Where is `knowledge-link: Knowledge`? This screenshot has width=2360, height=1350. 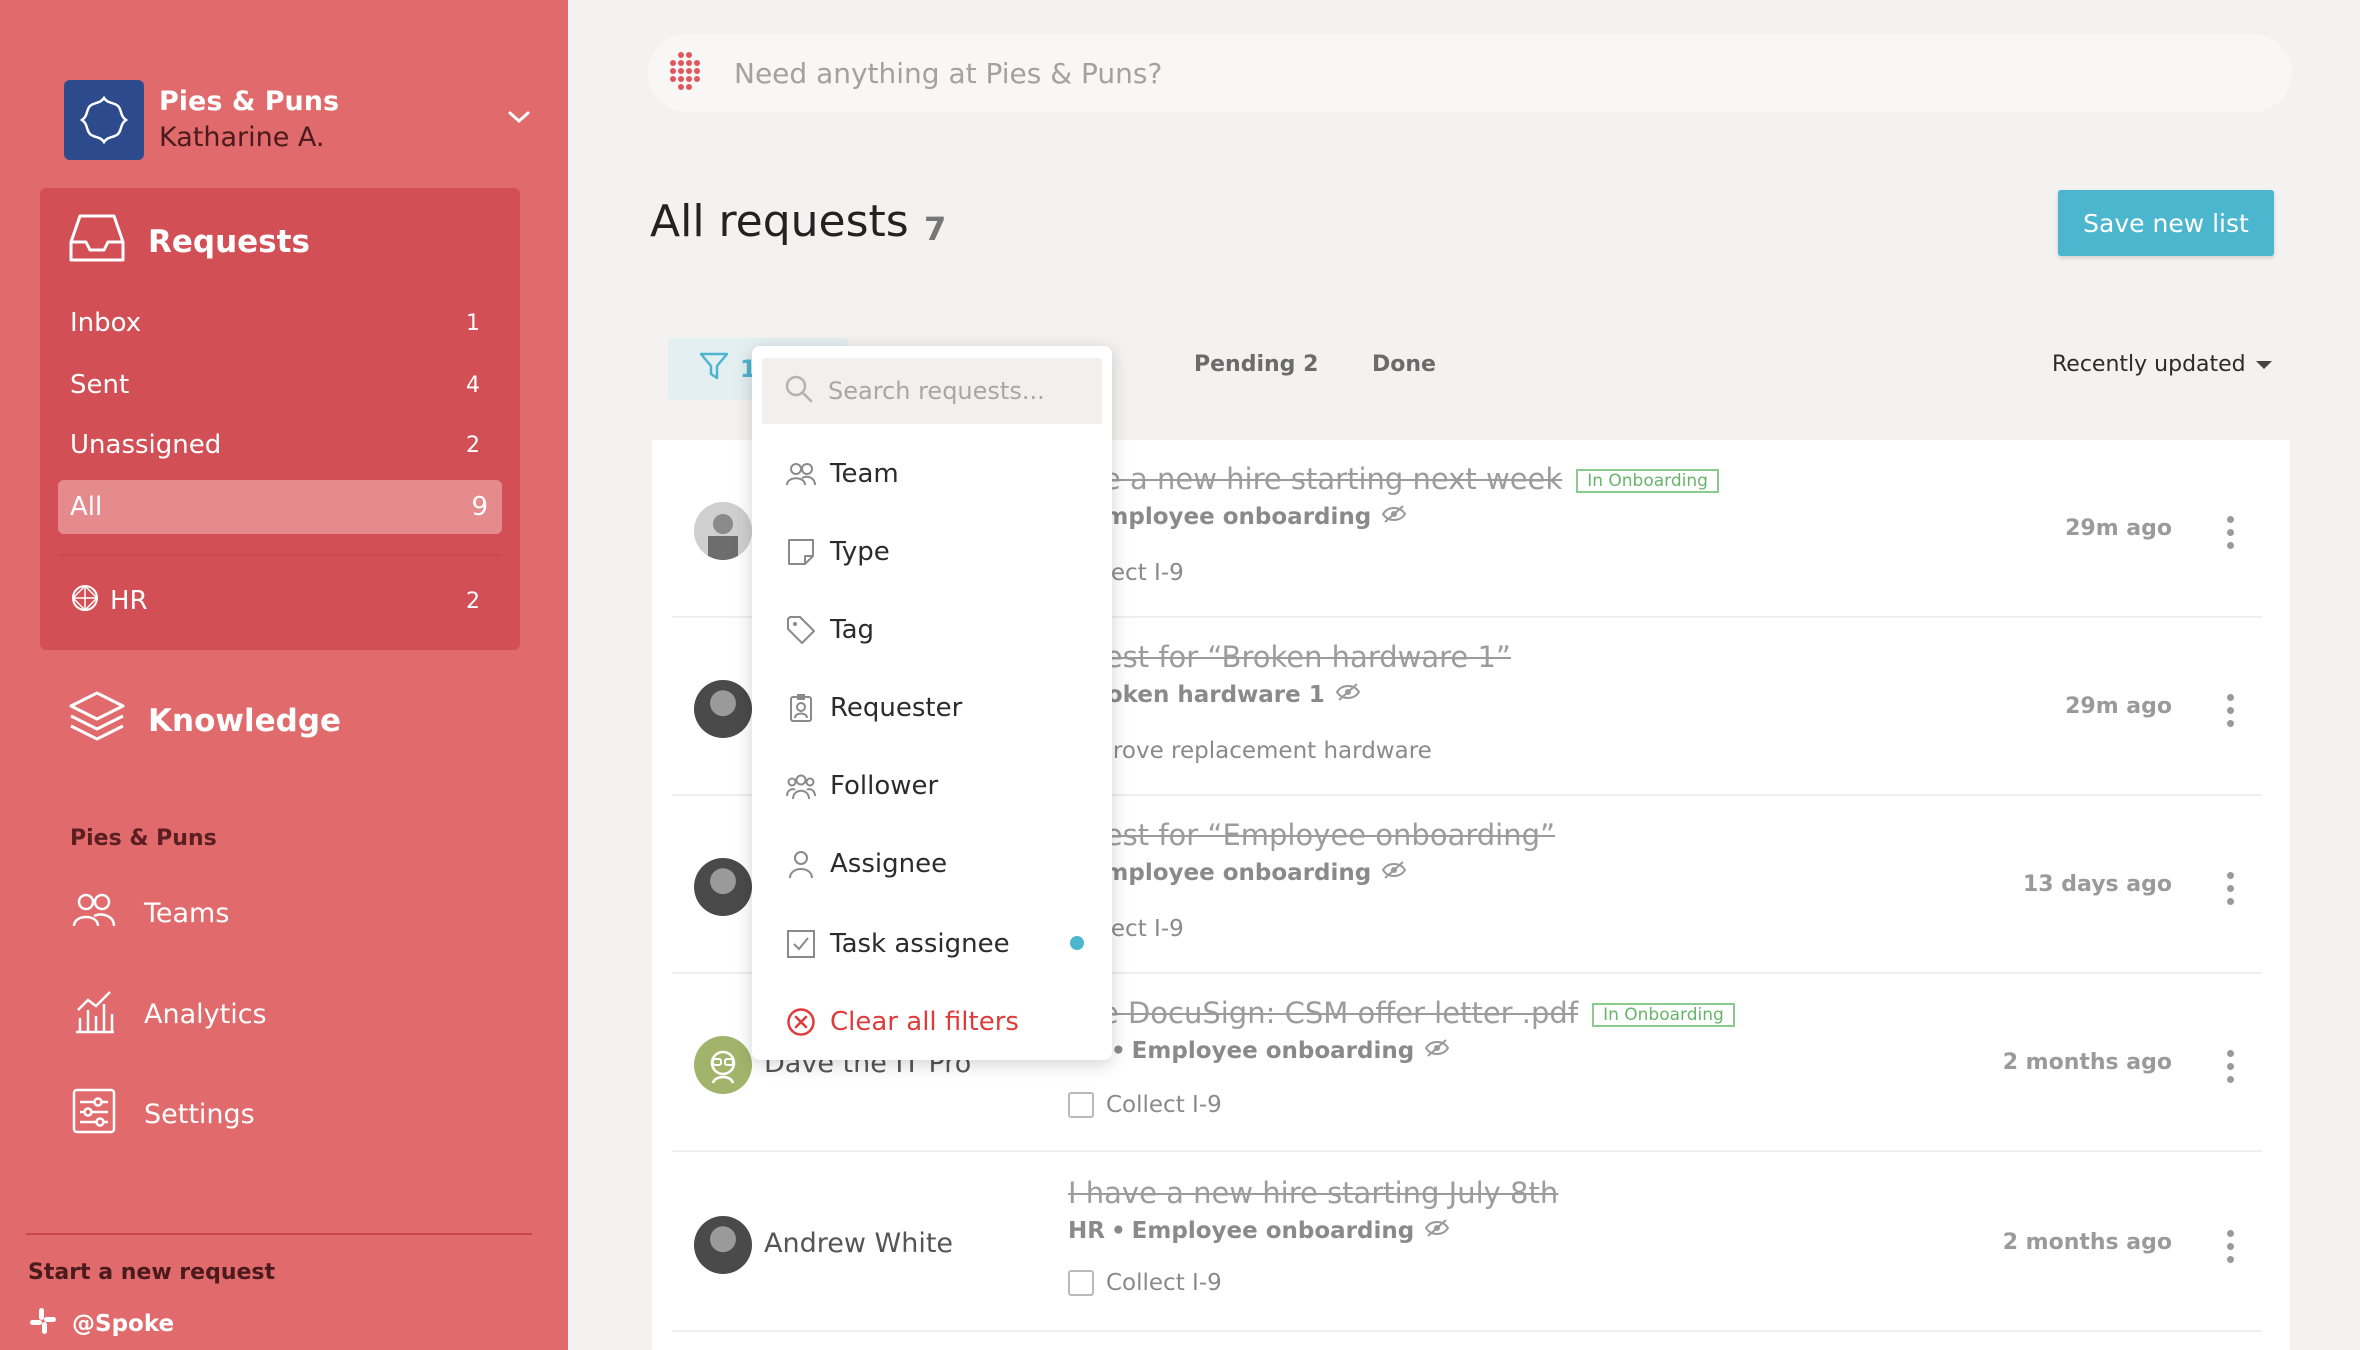
knowledge-link: Knowledge is located at coordinates (204, 721).